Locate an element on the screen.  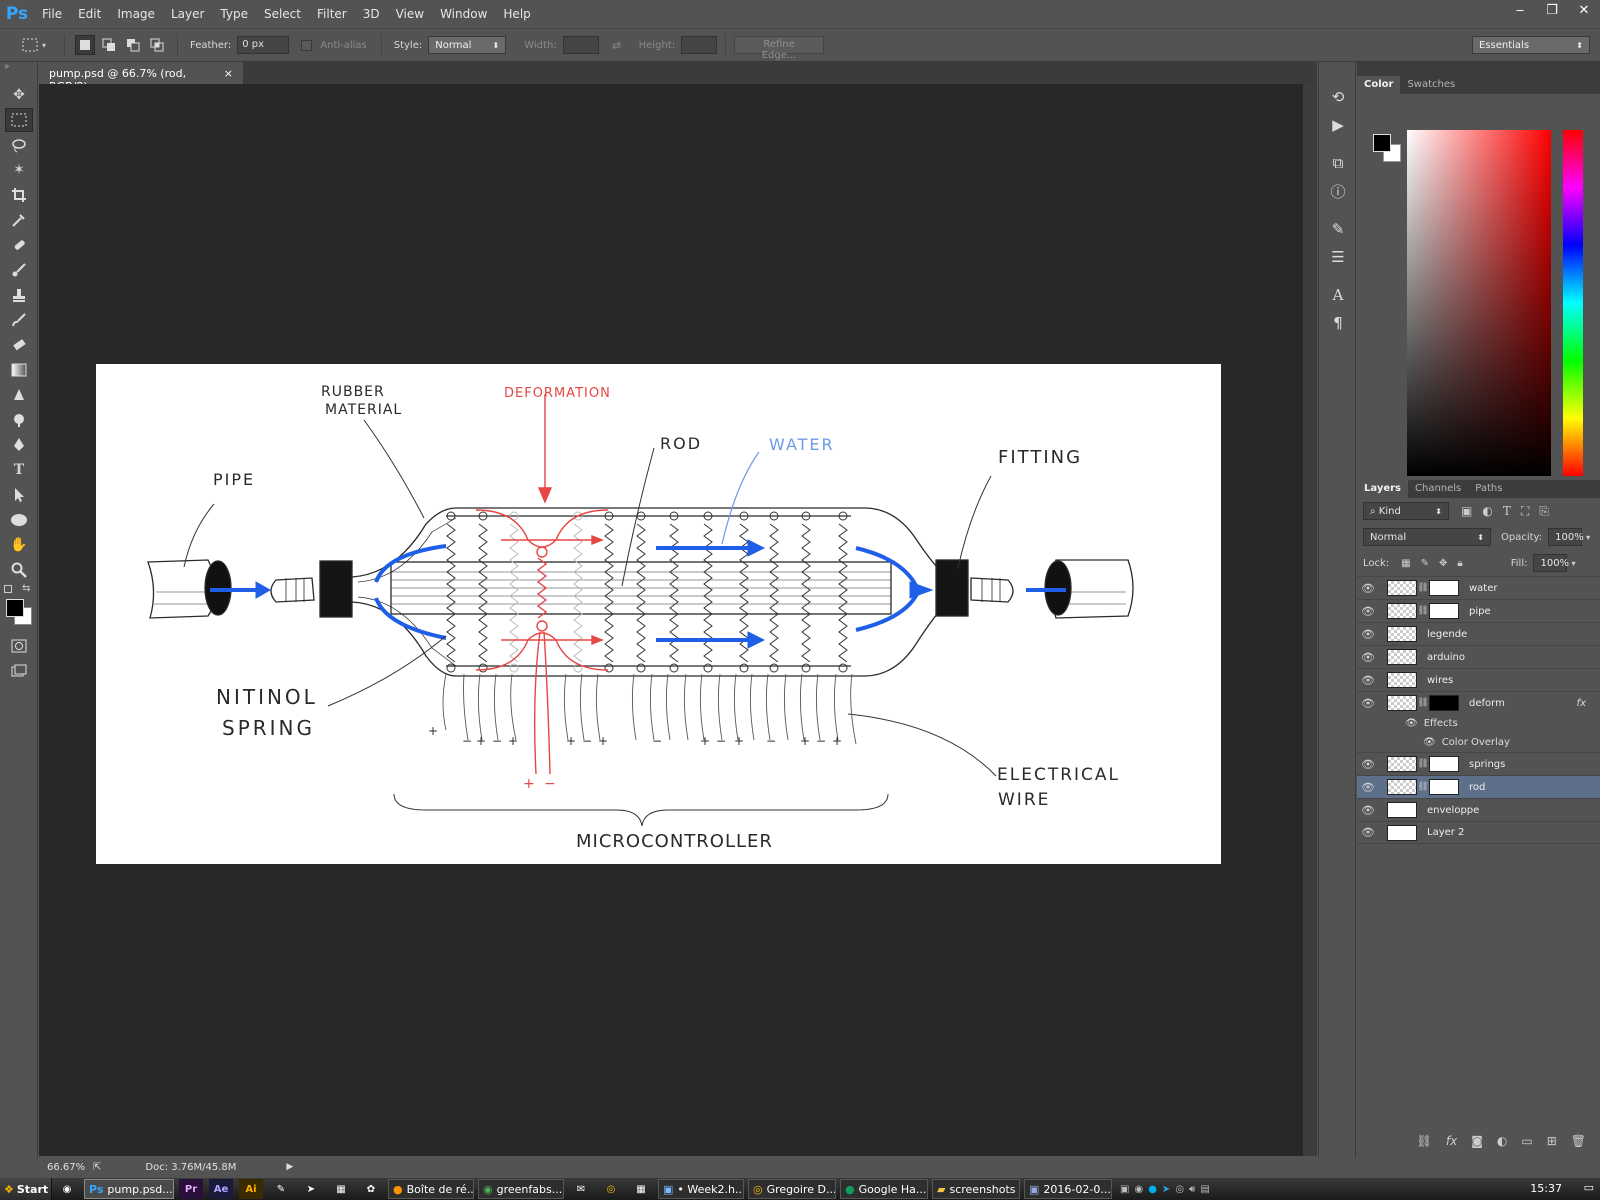
lock-pixels-icon: ✎ is located at coordinates (1425, 563).